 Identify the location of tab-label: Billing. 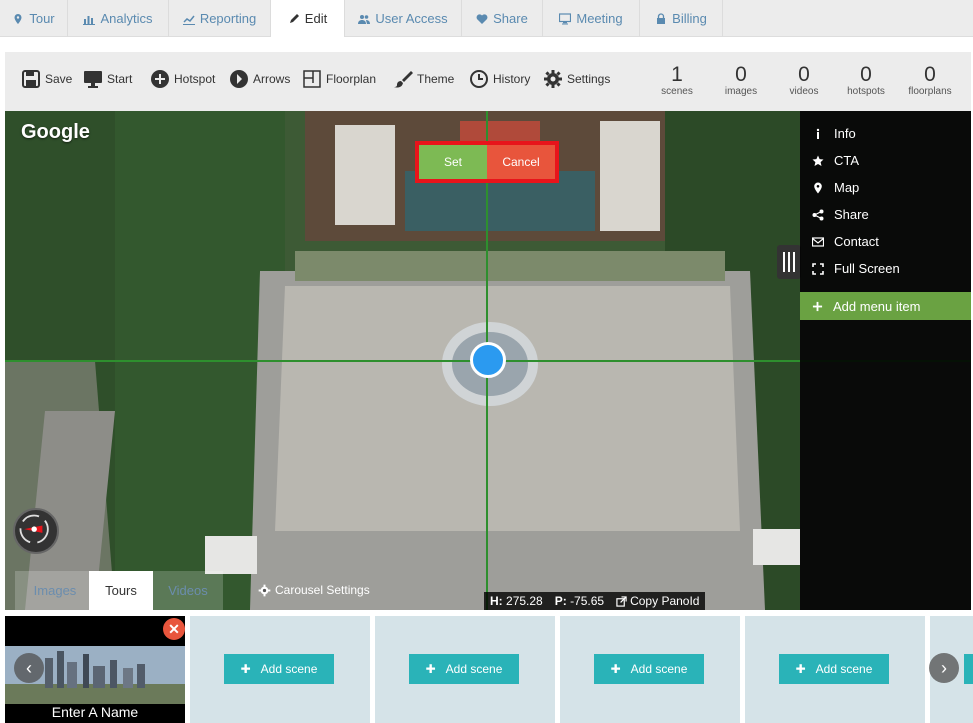
(689, 18).